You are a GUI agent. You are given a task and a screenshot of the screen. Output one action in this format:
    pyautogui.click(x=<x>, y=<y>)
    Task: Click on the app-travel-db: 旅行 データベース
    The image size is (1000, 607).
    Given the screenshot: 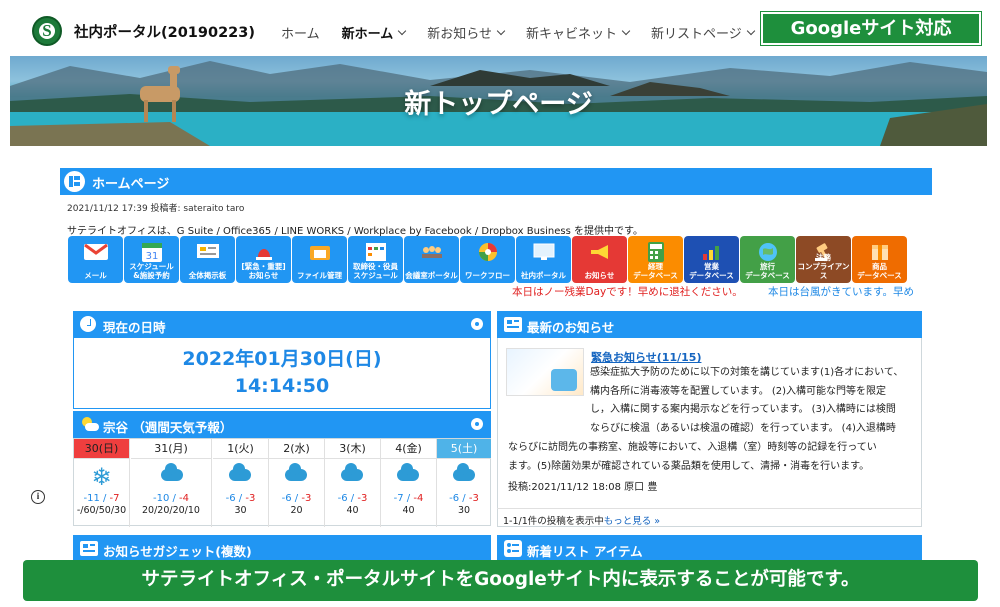 What is the action you would take?
    pyautogui.click(x=767, y=259)
    